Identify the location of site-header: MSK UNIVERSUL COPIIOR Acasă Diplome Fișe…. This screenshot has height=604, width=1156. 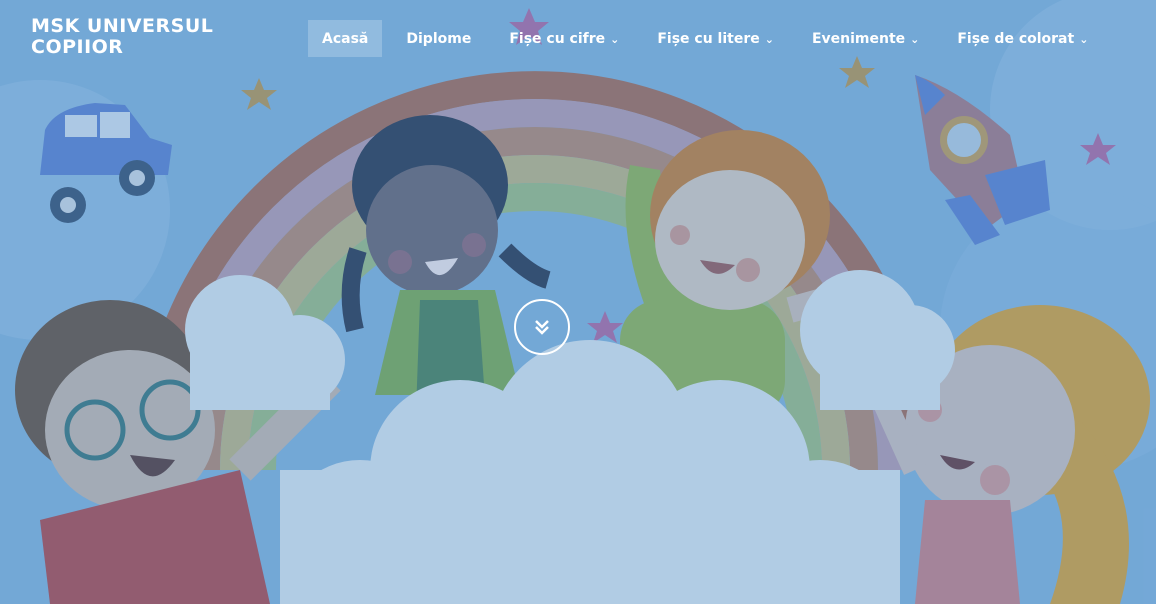
(578, 39).